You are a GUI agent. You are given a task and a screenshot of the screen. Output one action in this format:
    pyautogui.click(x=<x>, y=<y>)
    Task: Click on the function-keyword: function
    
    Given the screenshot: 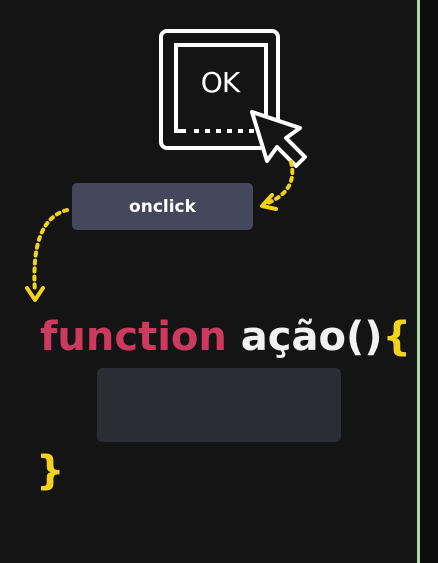 What is the action you would take?
    pyautogui.click(x=133, y=337)
    